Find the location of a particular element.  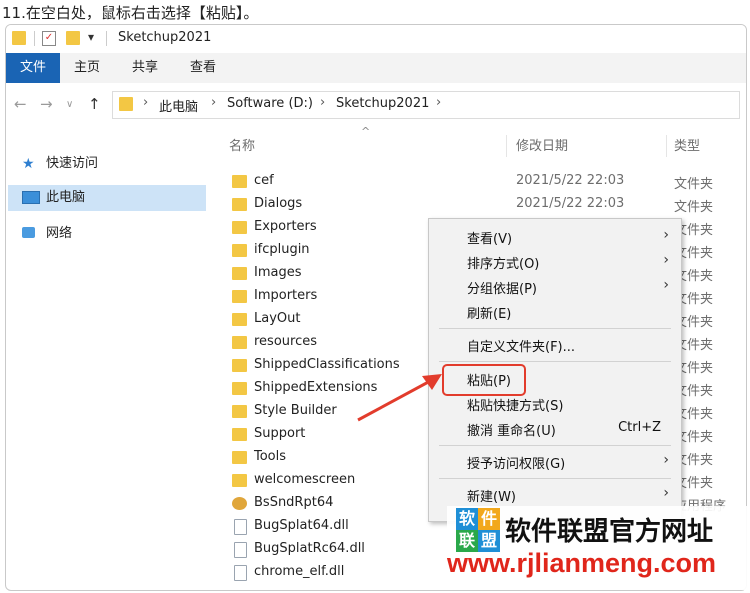

watermark-url: www.rjlianmeng.com is located at coordinates (582, 563).